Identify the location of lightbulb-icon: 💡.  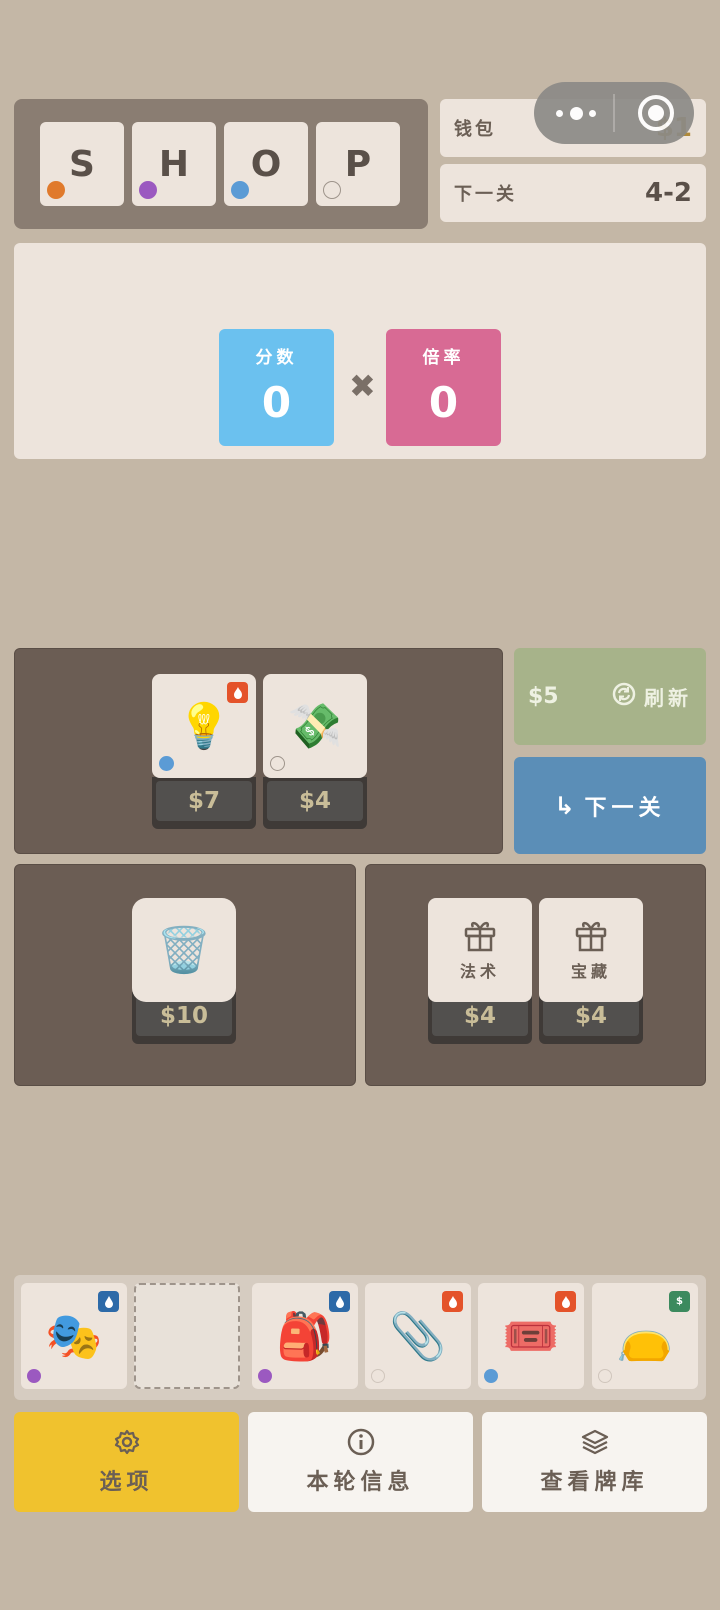
(204, 726).